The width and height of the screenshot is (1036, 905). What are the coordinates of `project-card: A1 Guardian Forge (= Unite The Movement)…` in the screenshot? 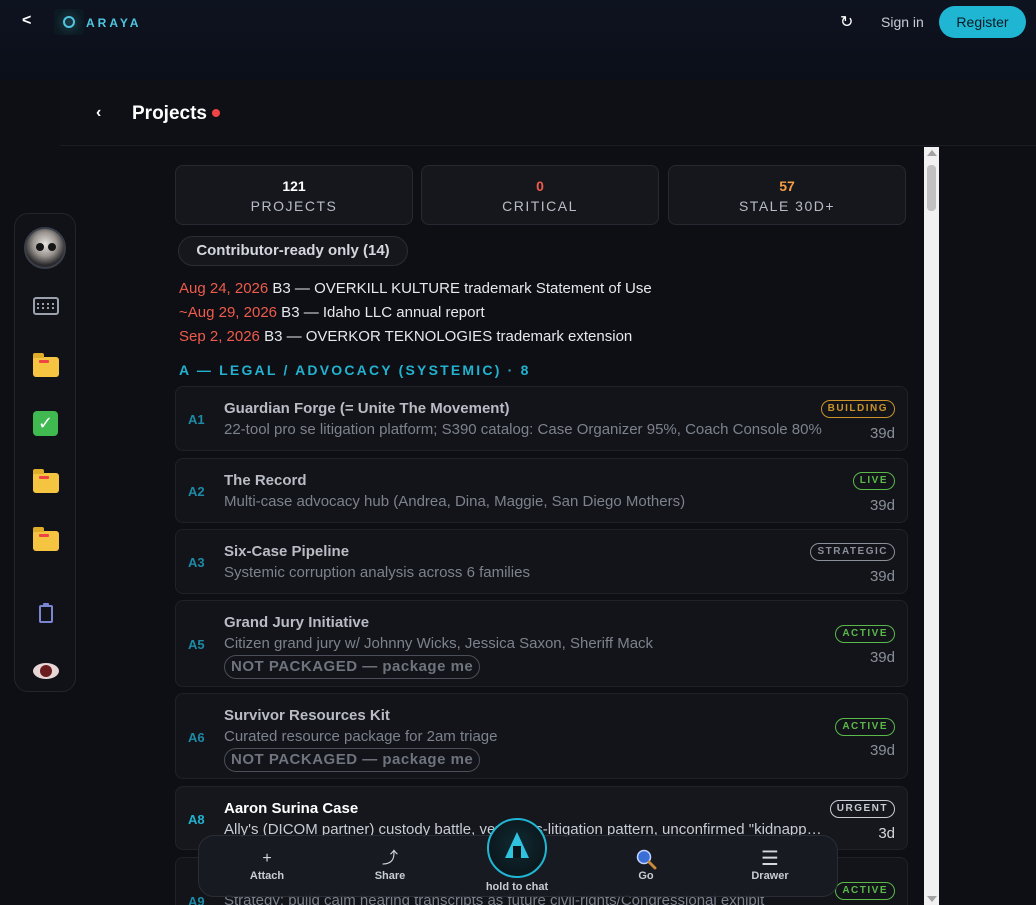 It's located at (541, 418).